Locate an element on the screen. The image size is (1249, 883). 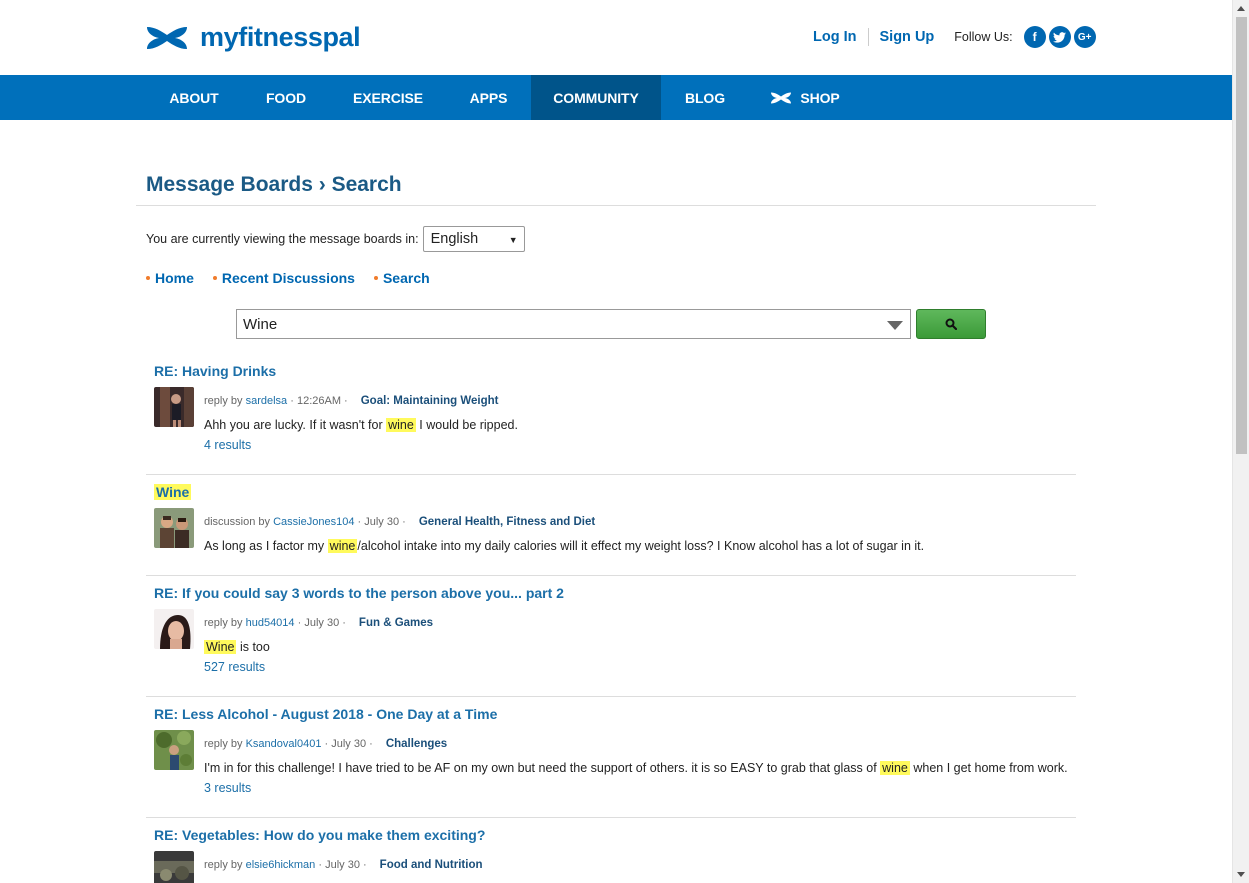
subnav-recent-discussions: Recent Discussions is located at coordinates (283, 278).